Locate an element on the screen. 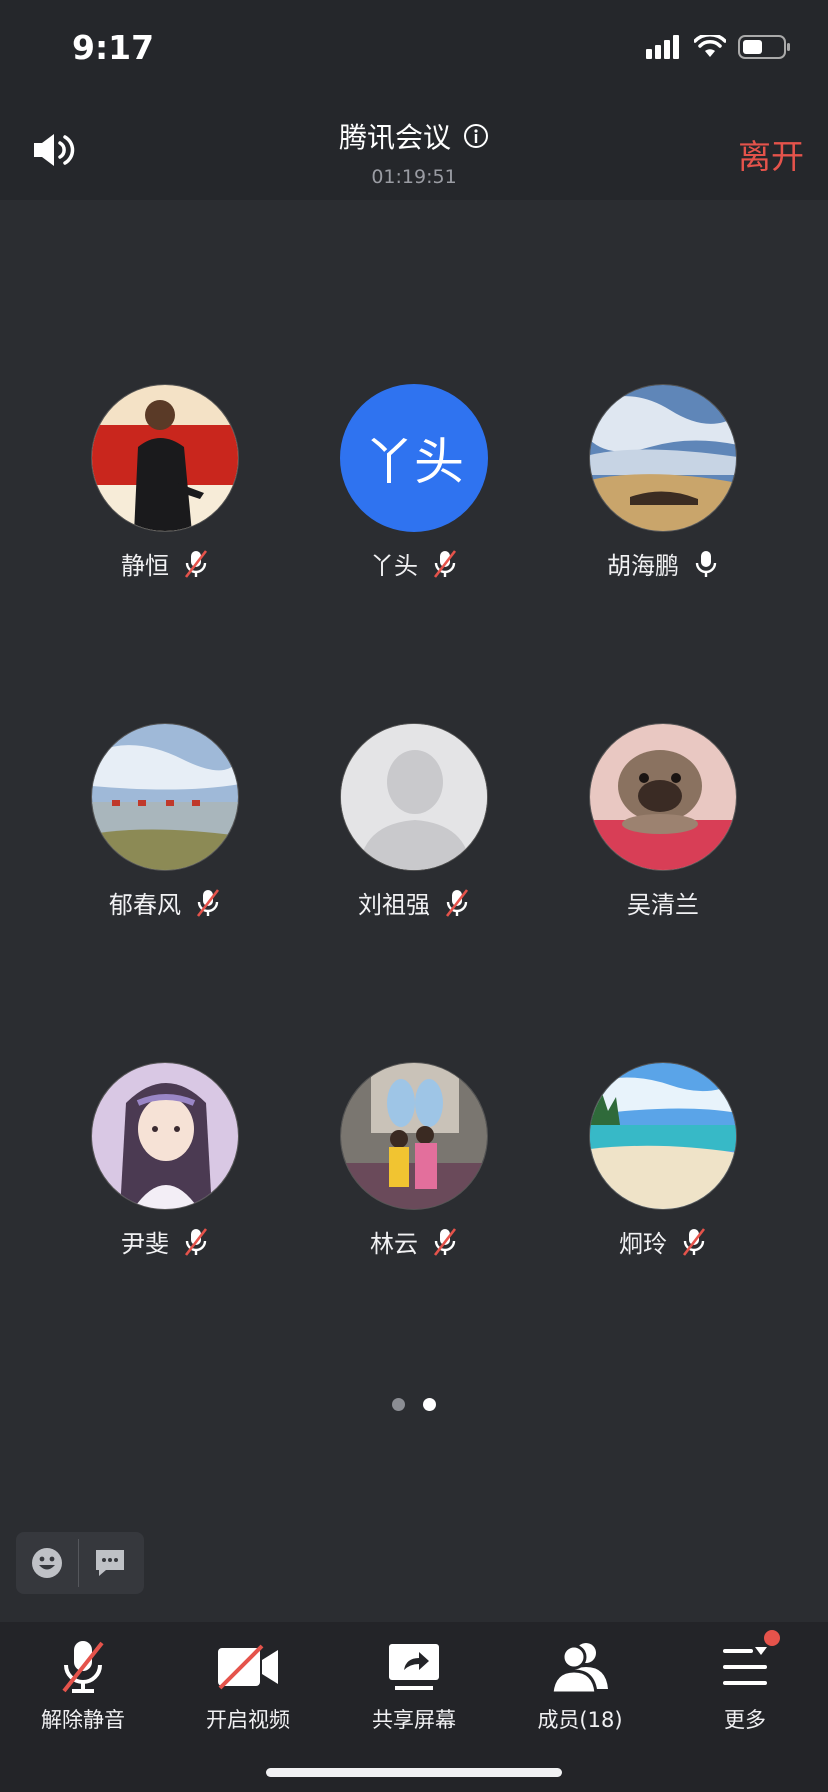  participant-name: 静恒 is located at coordinates (145, 566).